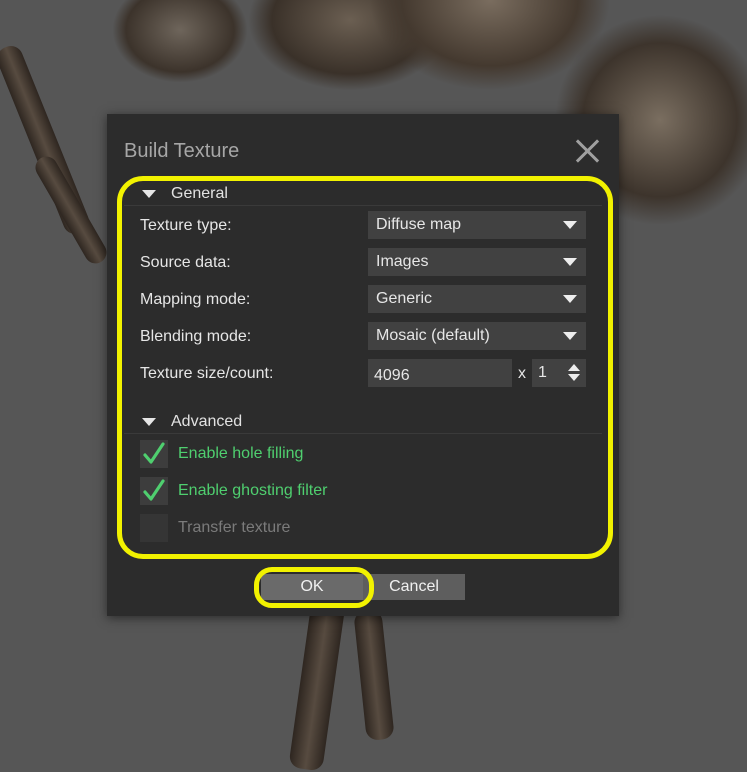 The width and height of the screenshot is (747, 772). Describe the element at coordinates (542, 372) in the screenshot. I see `texture-count-value: 1` at that location.